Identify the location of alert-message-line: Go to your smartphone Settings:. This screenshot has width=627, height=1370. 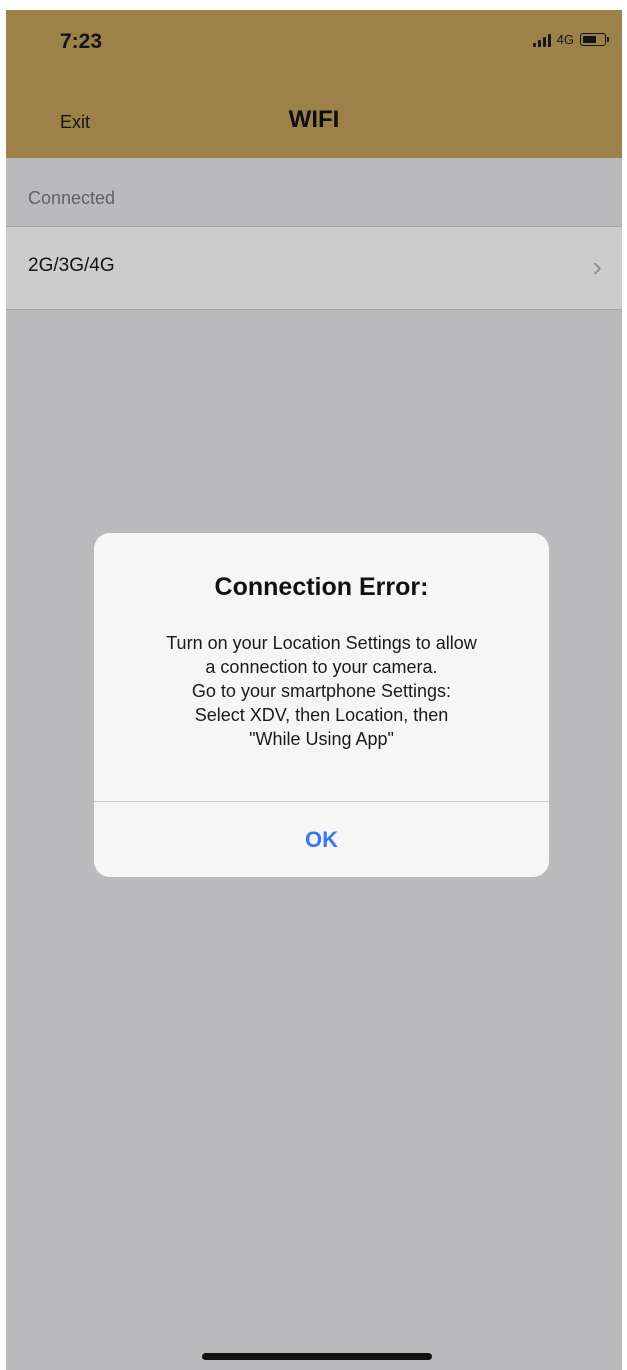
(321, 691).